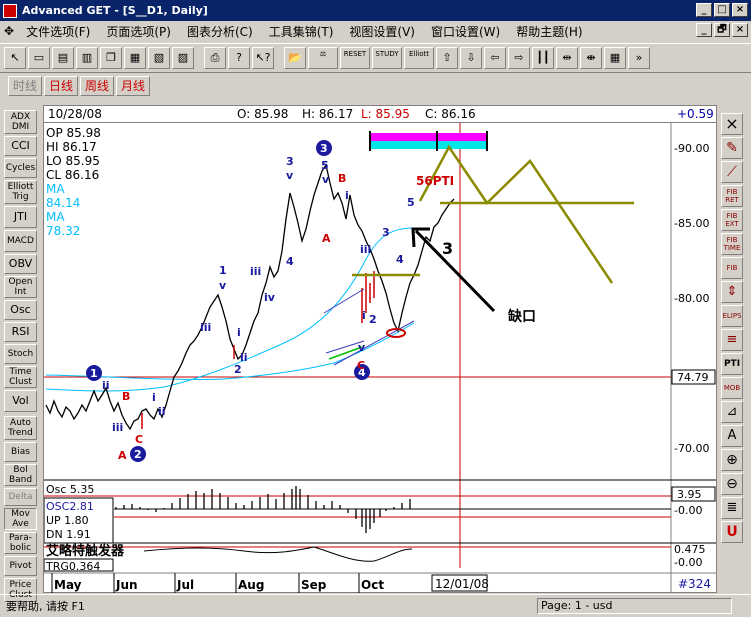 The width and height of the screenshot is (751, 617). I want to click on list-icon: ≣, so click(732, 508).